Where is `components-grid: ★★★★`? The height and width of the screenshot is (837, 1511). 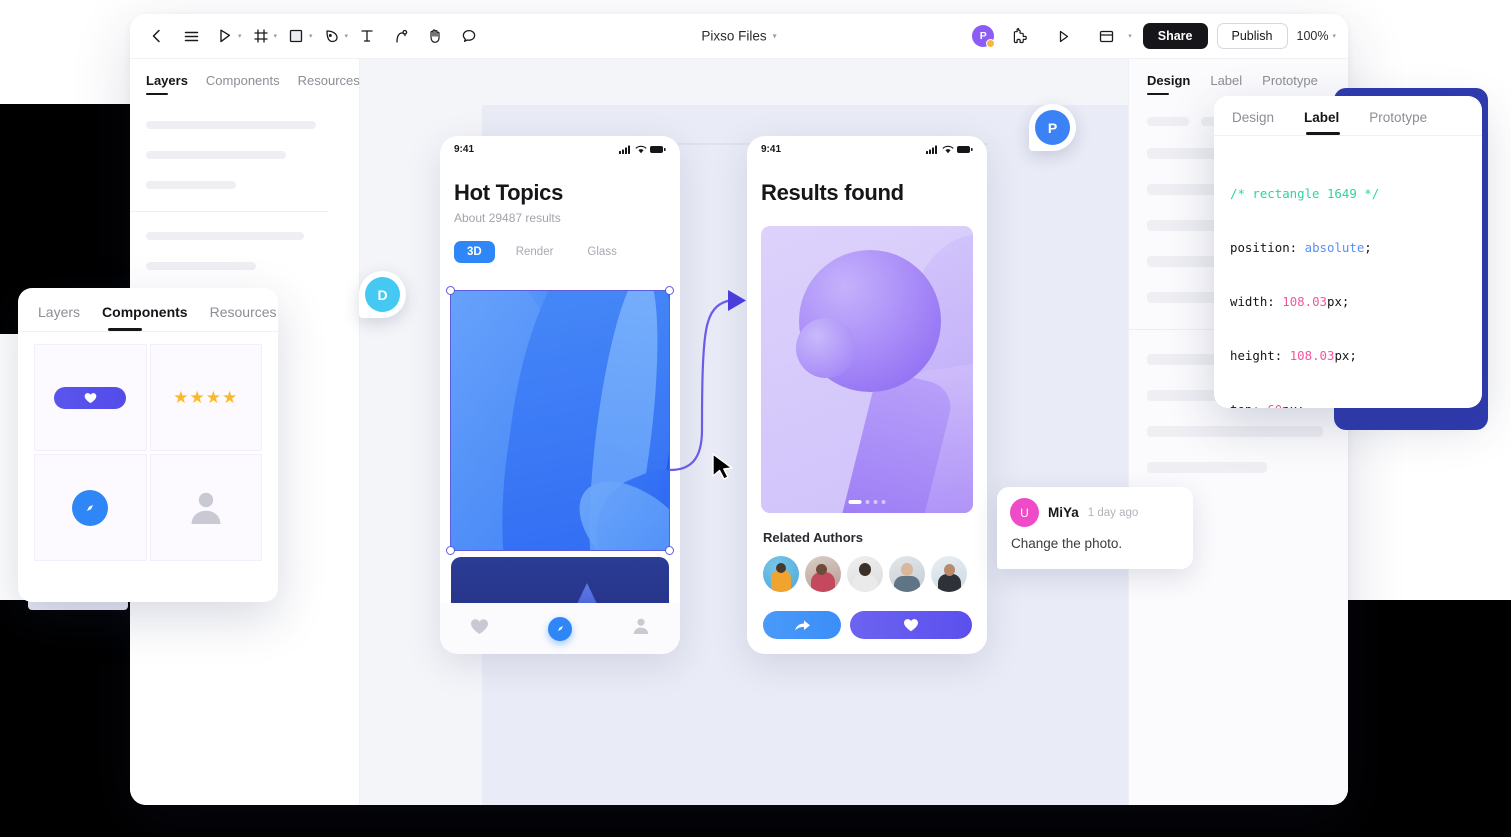
components-grid: ★★★★ is located at coordinates (148, 452).